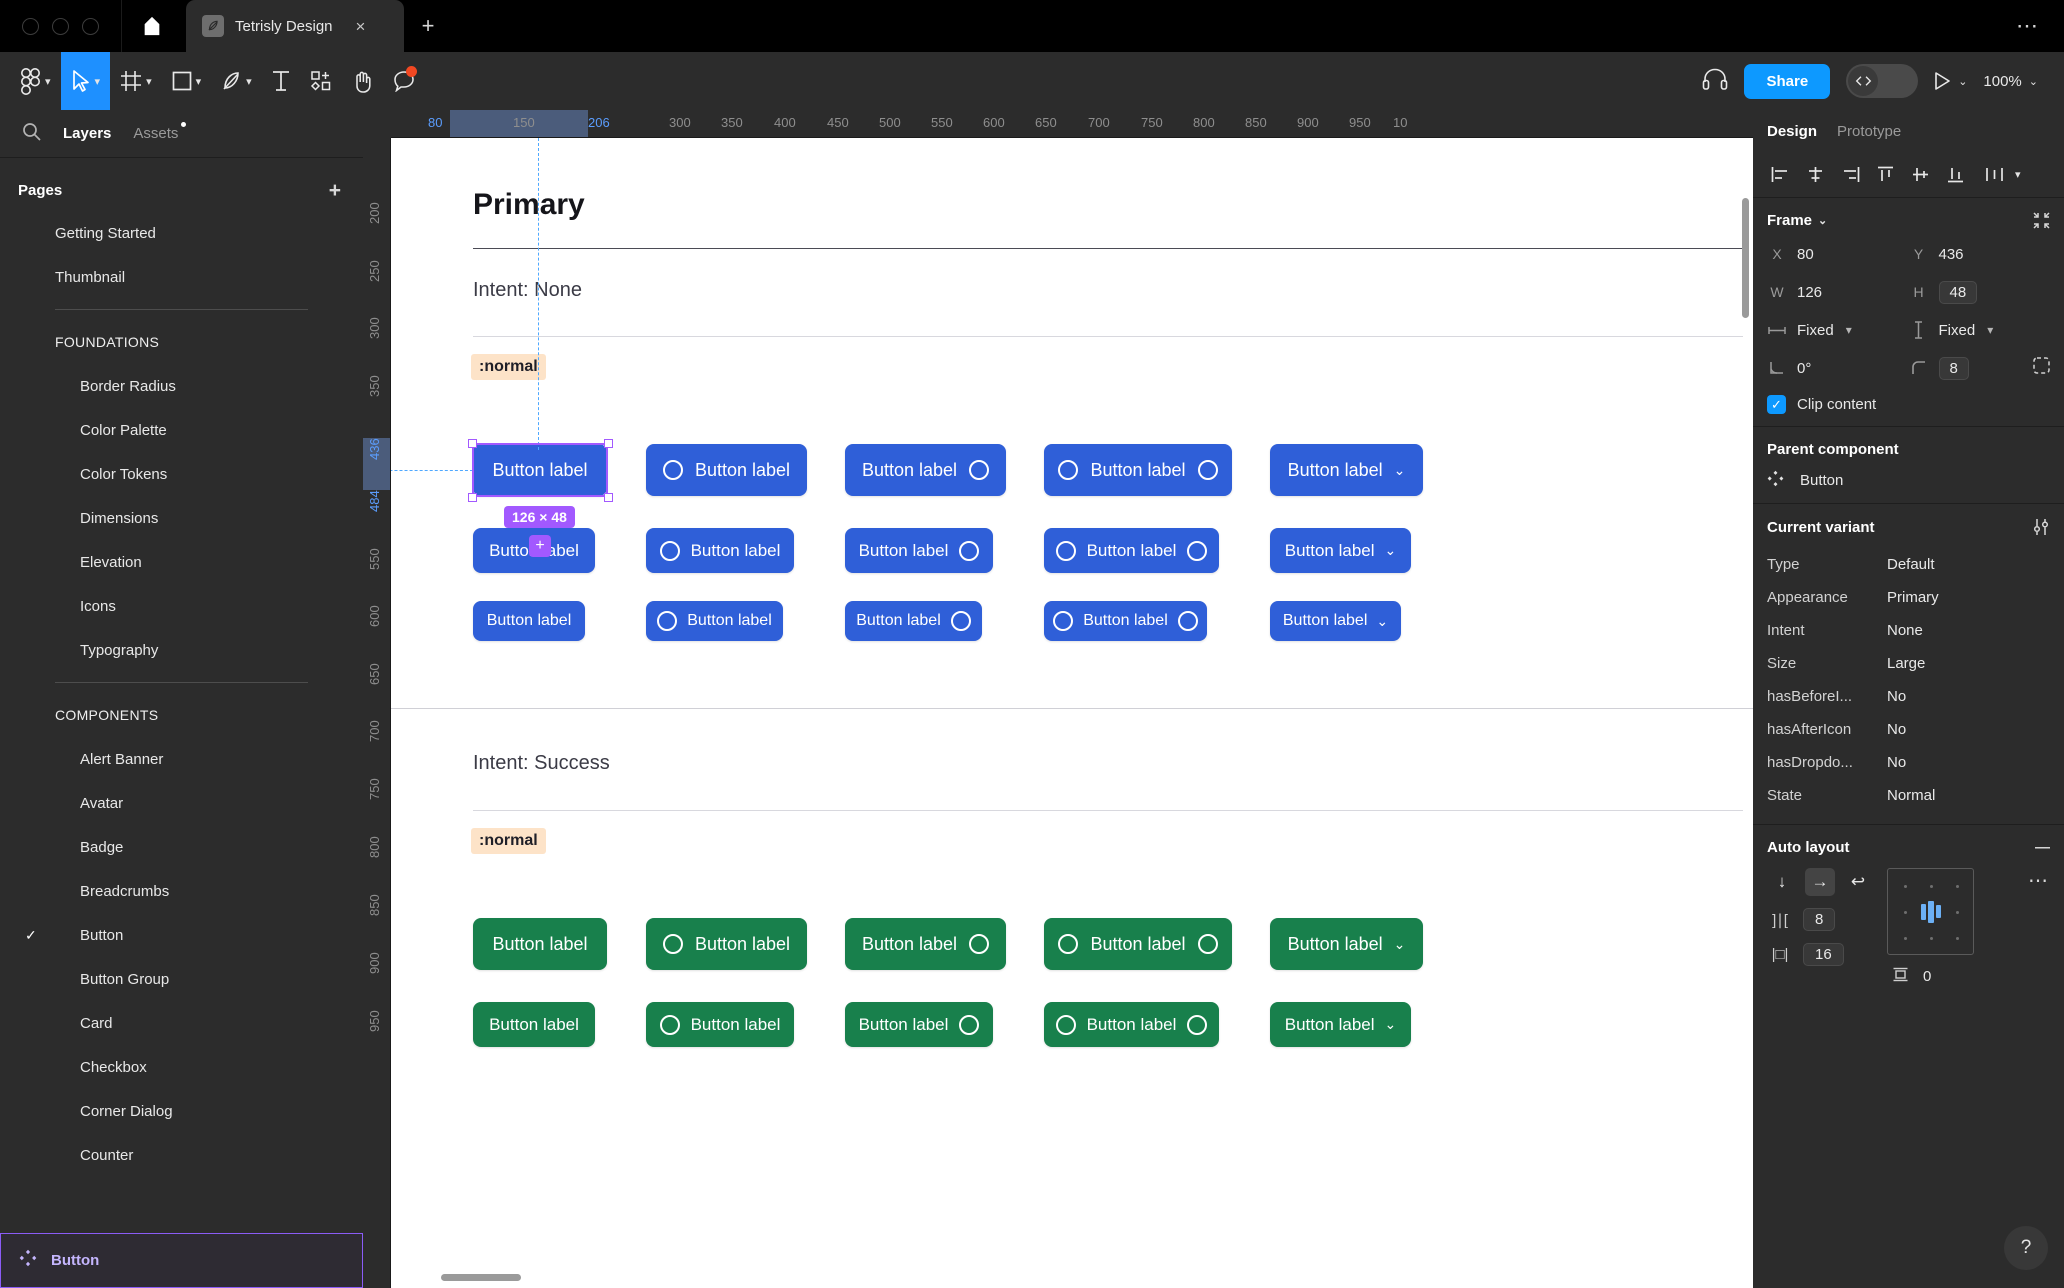 The image size is (2064, 1288). I want to click on sidebar-item-getting-started: Getting Started, so click(181, 233).